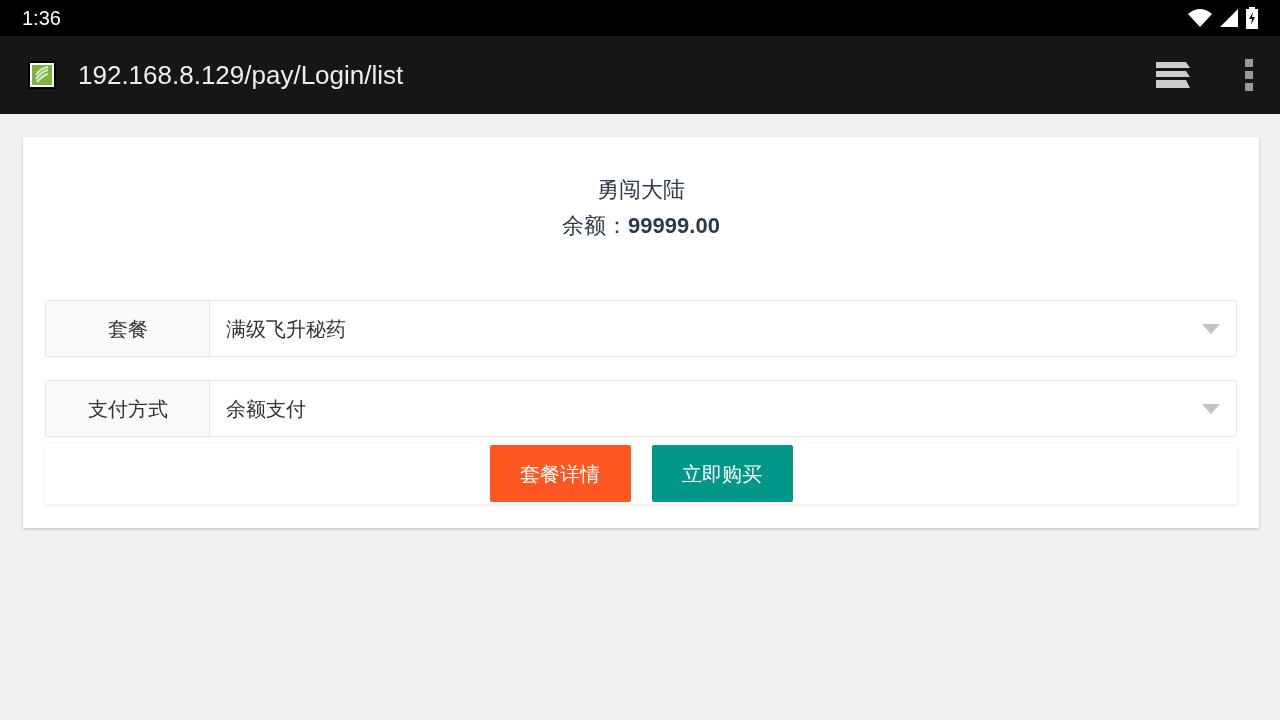 The image size is (1280, 720). Describe the element at coordinates (42, 75) in the screenshot. I see `site-logo-icon` at that location.